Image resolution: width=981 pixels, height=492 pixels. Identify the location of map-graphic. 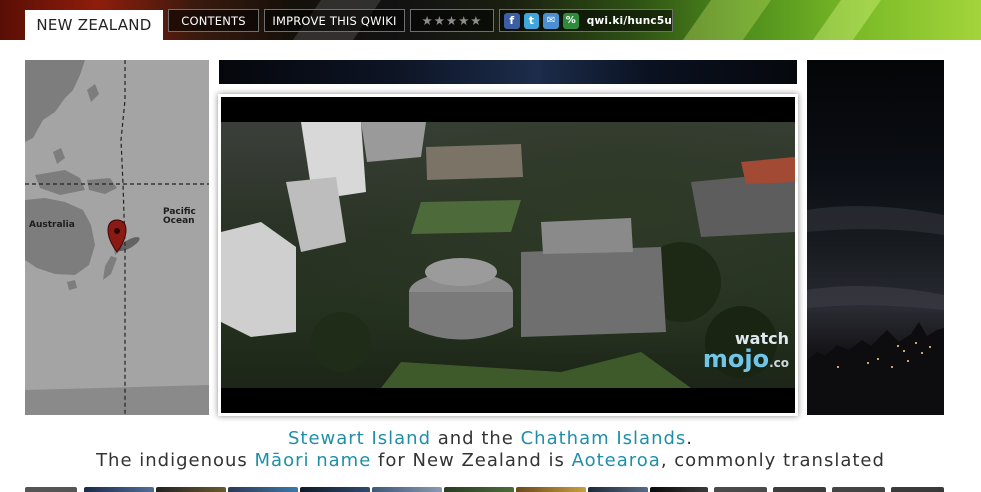
(117, 237).